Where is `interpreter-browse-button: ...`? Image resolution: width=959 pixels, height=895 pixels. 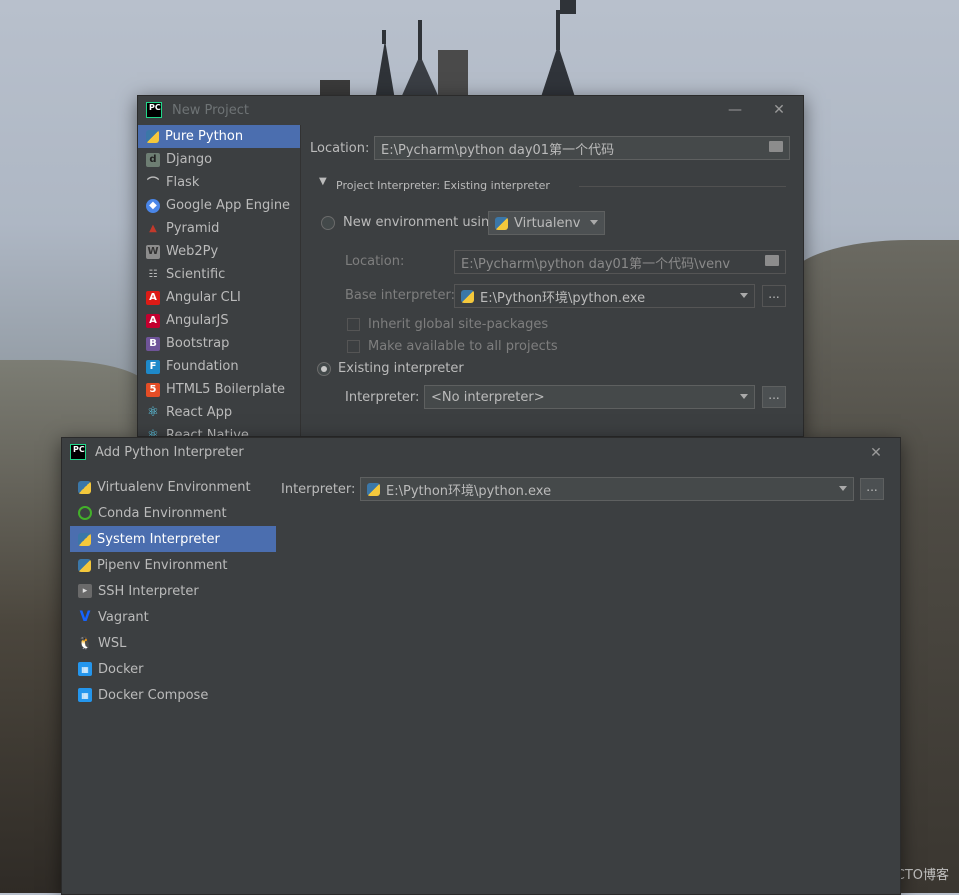
interpreter-browse-button: ... is located at coordinates (774, 397).